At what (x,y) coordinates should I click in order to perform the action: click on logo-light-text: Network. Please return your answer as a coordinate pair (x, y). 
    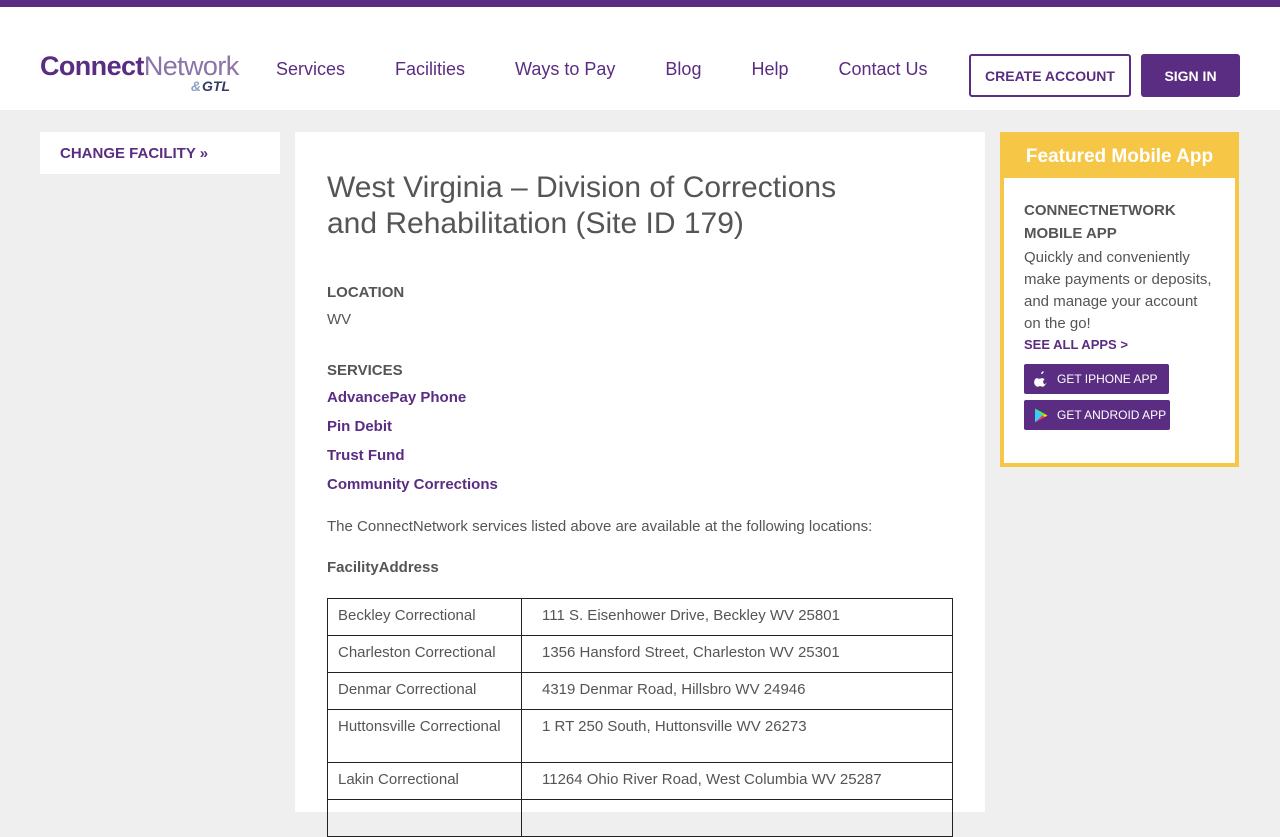
    Looking at the image, I should click on (191, 66).